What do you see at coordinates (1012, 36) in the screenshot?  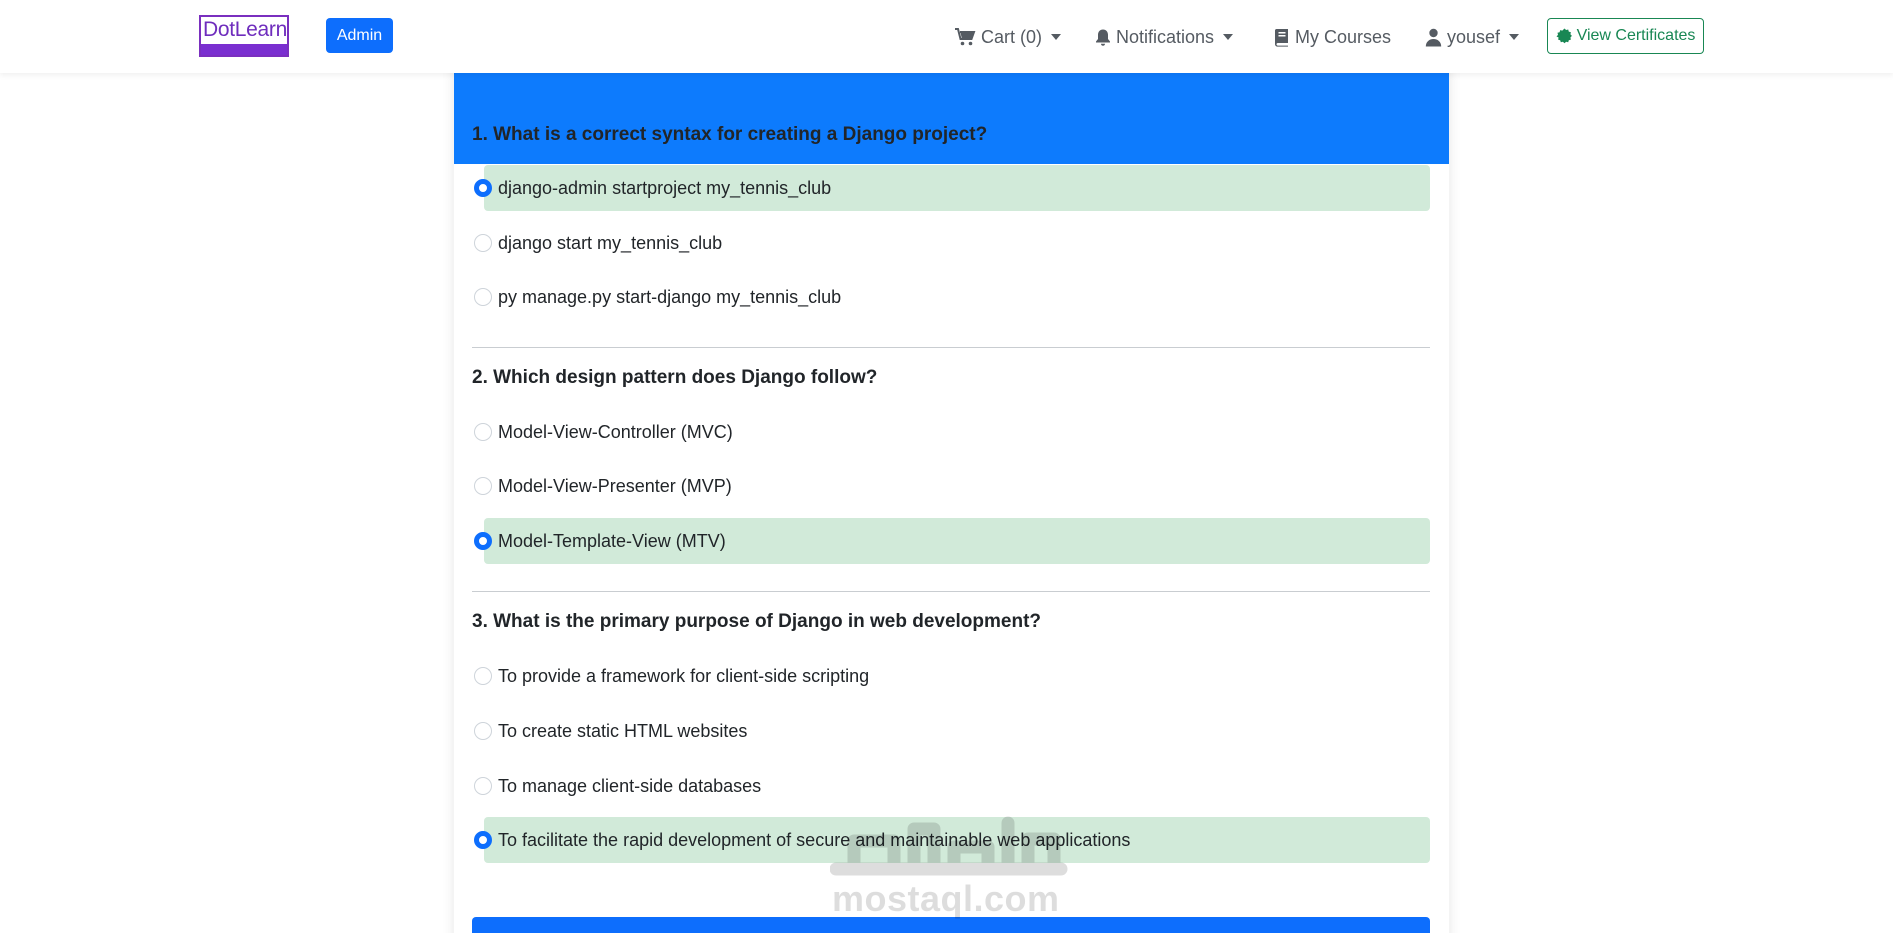 I see `cart-label: Cart (0)` at bounding box center [1012, 36].